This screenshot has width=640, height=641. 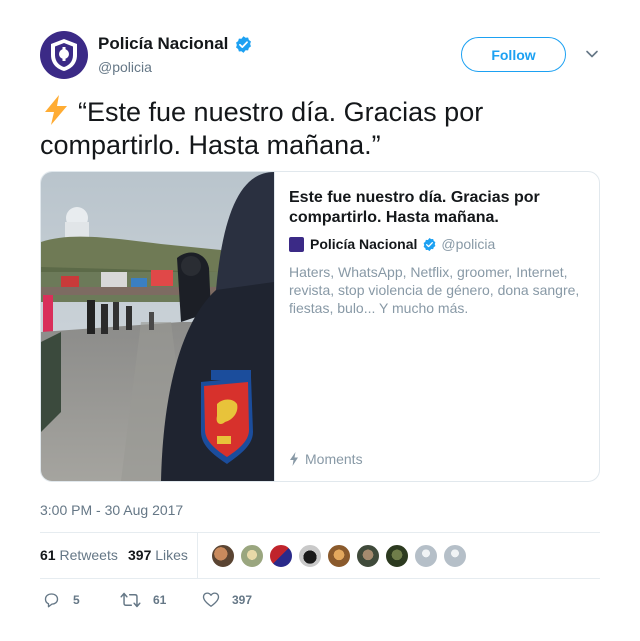 What do you see at coordinates (61, 600) in the screenshot?
I see `reply-button: 5` at bounding box center [61, 600].